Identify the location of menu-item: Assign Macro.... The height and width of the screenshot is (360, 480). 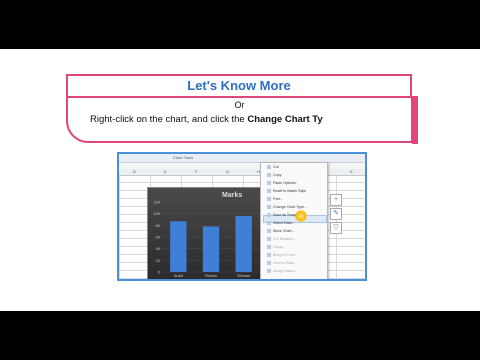
(282, 271).